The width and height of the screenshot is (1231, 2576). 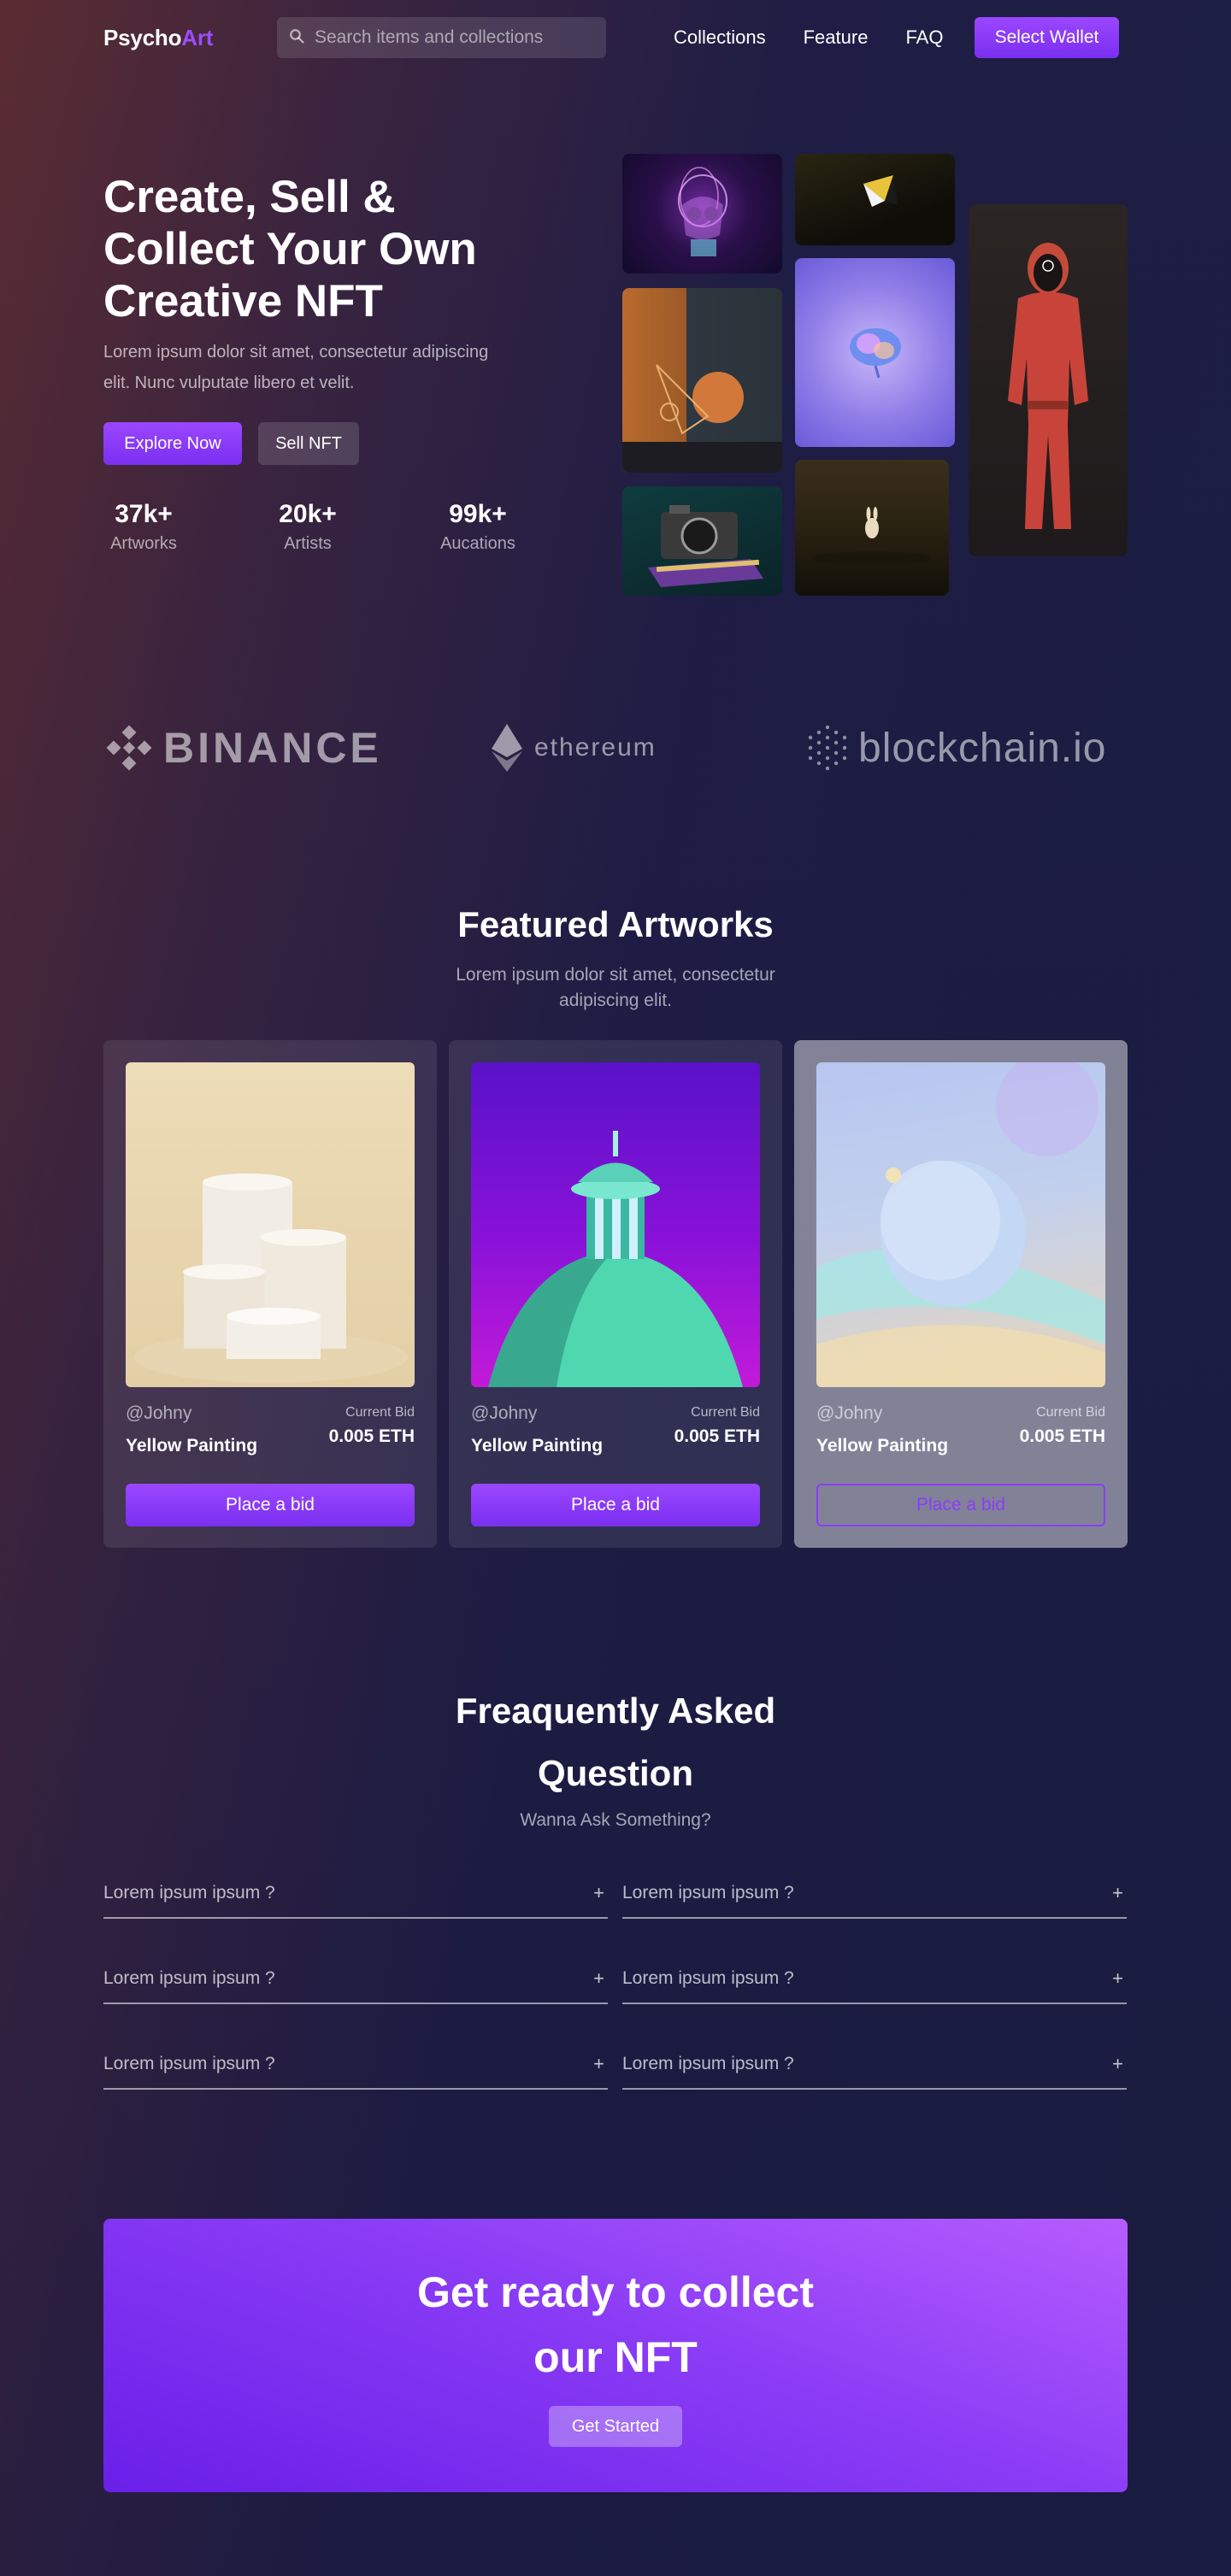 I want to click on gallery-image-bunny, so click(x=872, y=528).